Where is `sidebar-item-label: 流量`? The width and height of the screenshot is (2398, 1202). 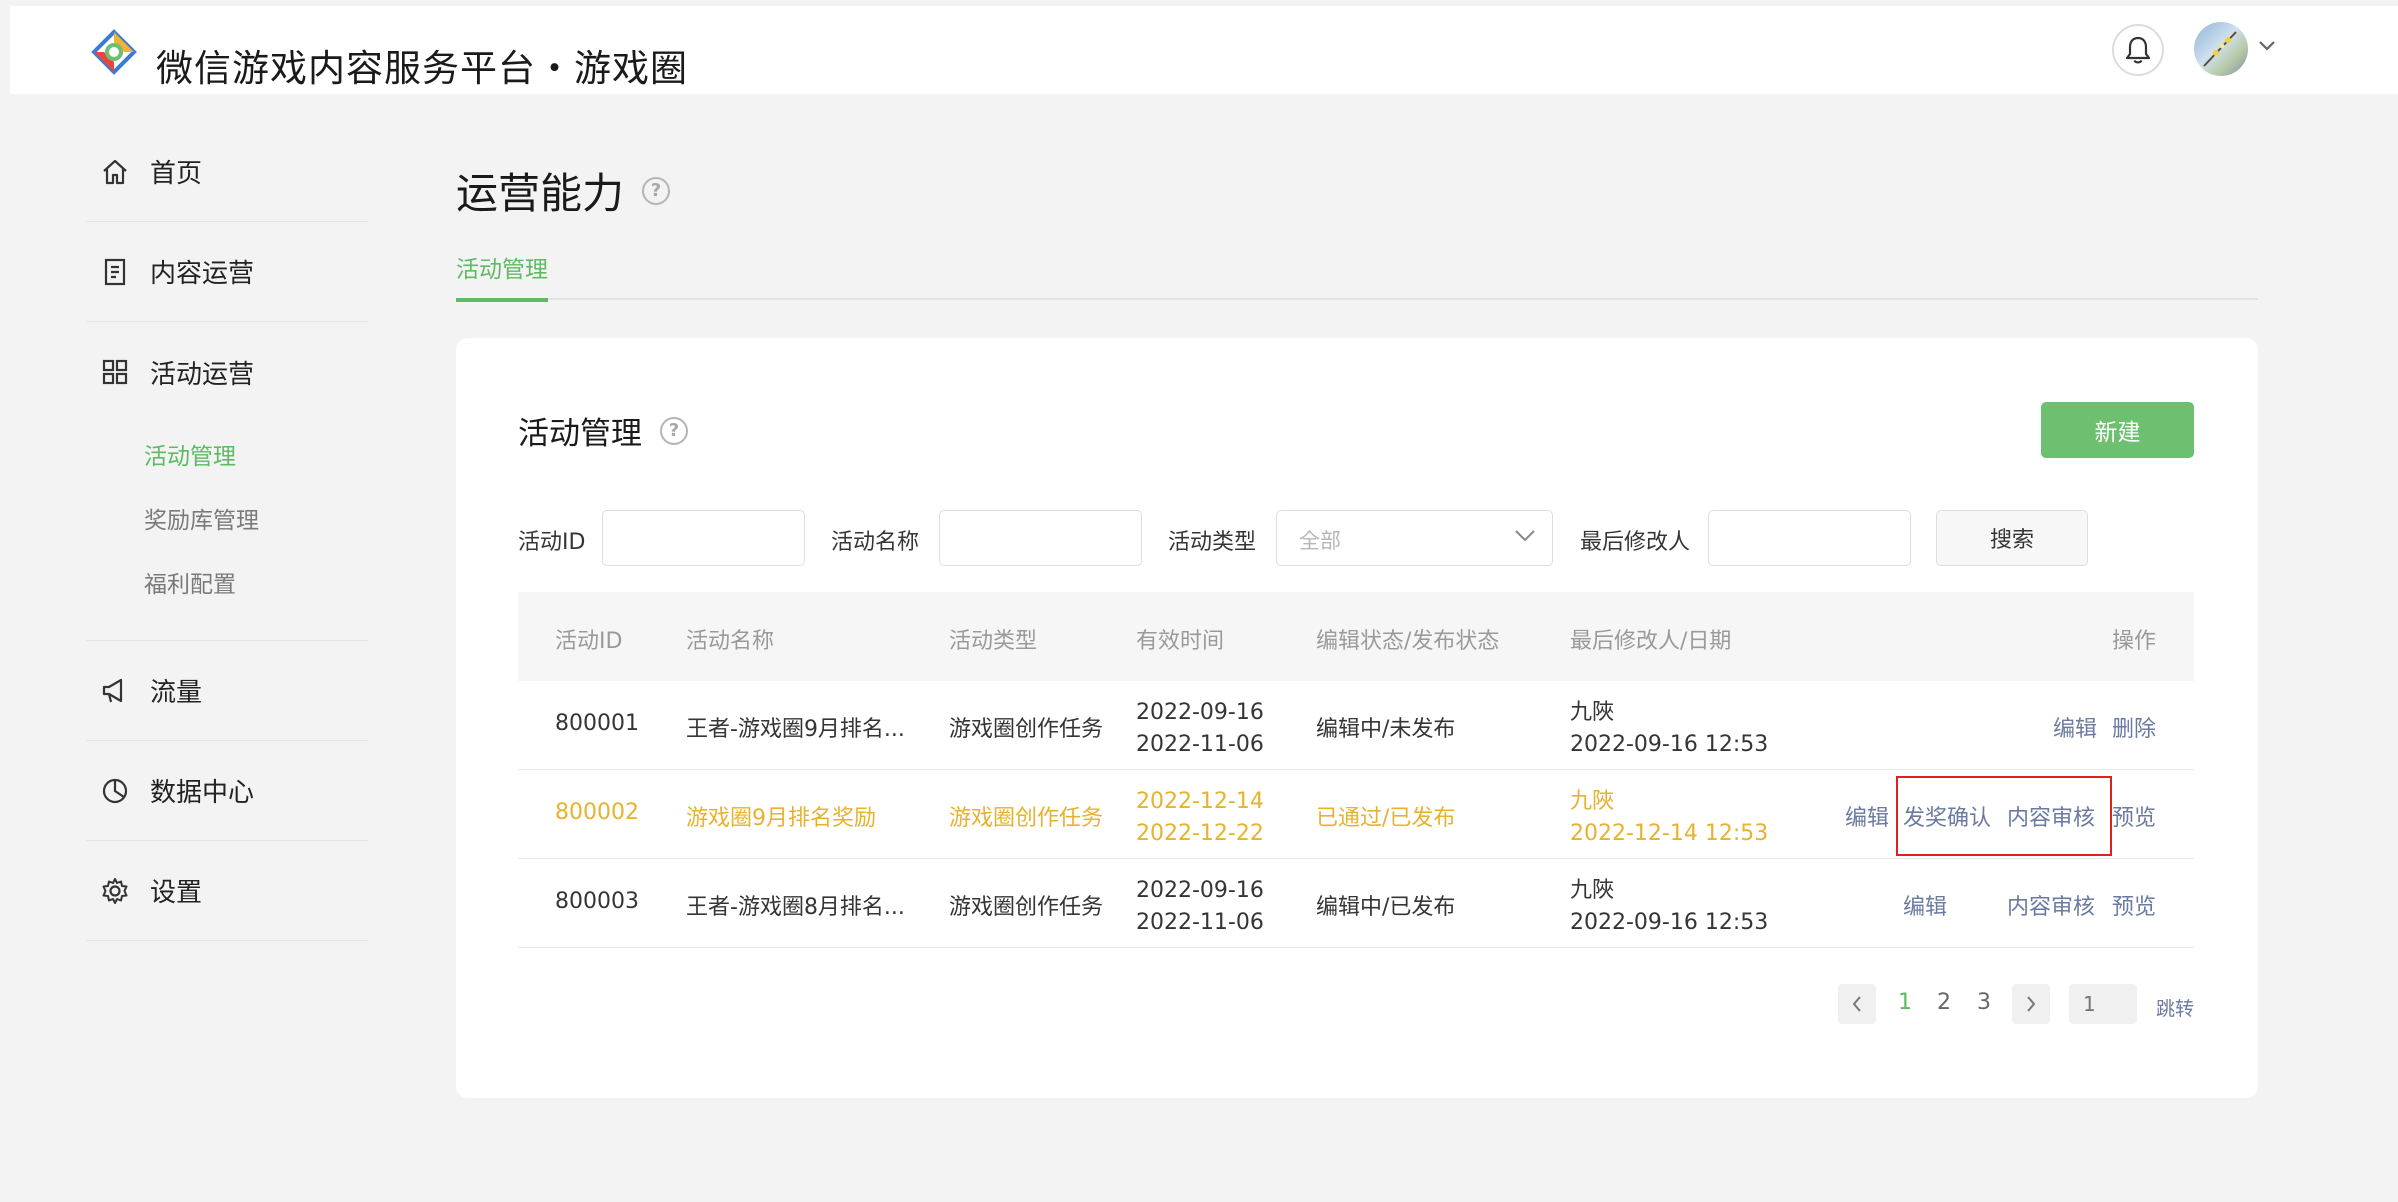 sidebar-item-label: 流量 is located at coordinates (176, 693).